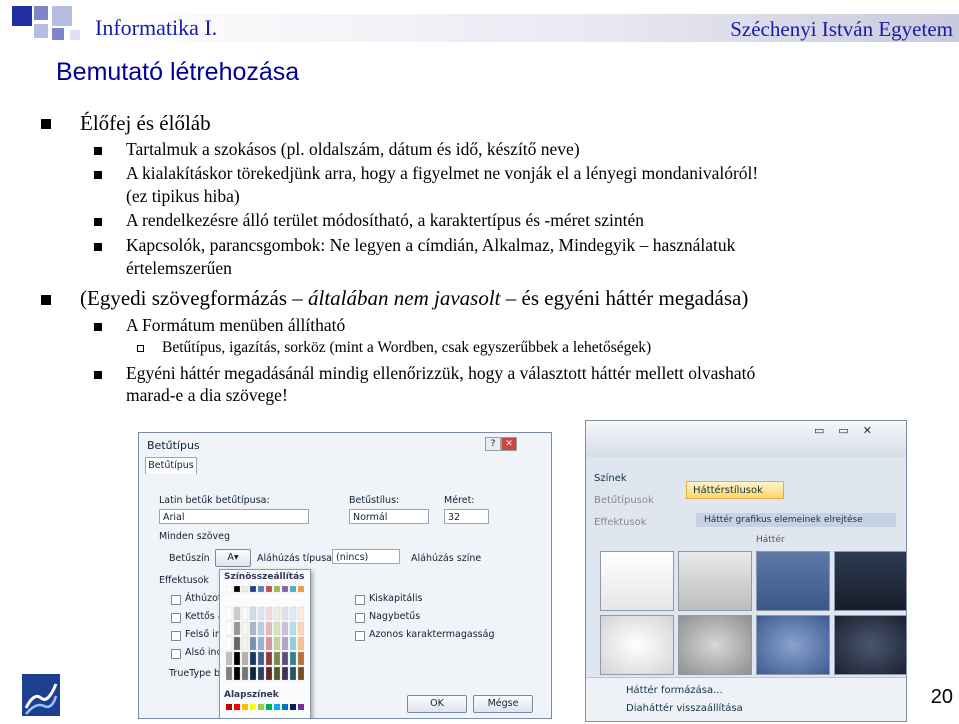 The image size is (959, 724). What do you see at coordinates (178, 72) in the screenshot?
I see `slide-title: Bemutató létrehozása` at bounding box center [178, 72].